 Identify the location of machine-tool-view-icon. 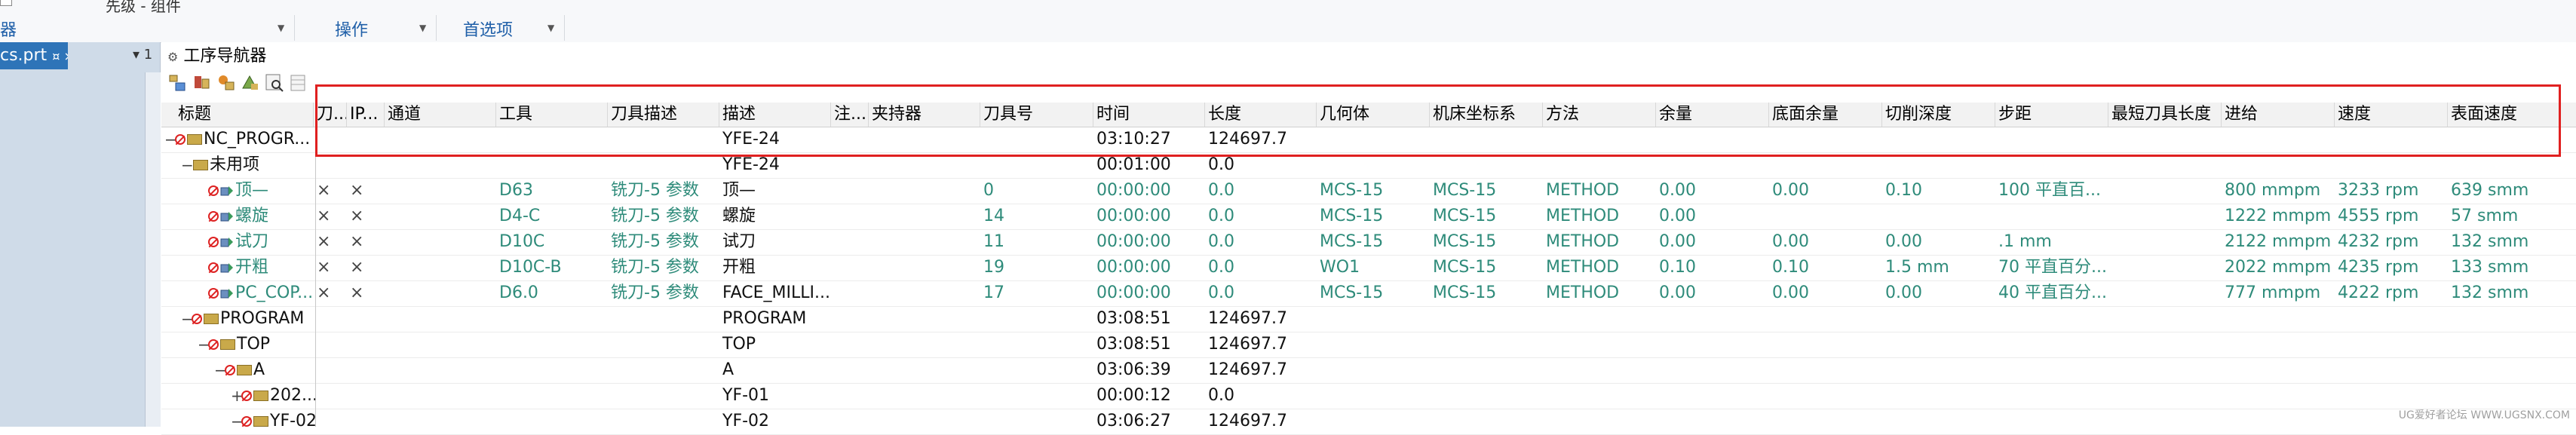
(202, 82).